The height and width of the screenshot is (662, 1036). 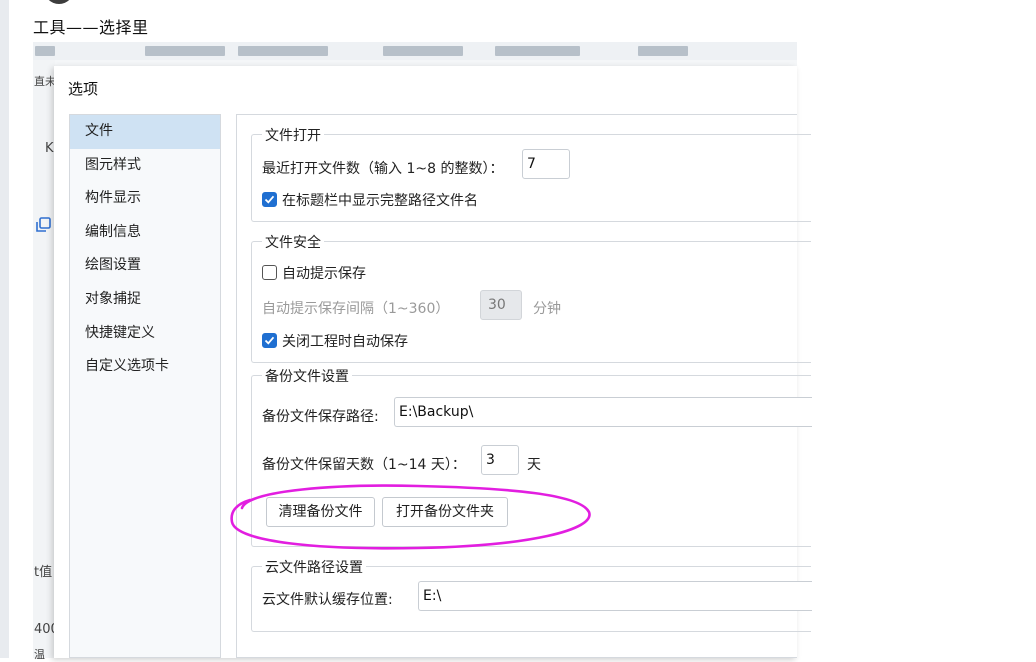 What do you see at coordinates (615, 596) in the screenshot?
I see `cloud-cache-input: E:\` at bounding box center [615, 596].